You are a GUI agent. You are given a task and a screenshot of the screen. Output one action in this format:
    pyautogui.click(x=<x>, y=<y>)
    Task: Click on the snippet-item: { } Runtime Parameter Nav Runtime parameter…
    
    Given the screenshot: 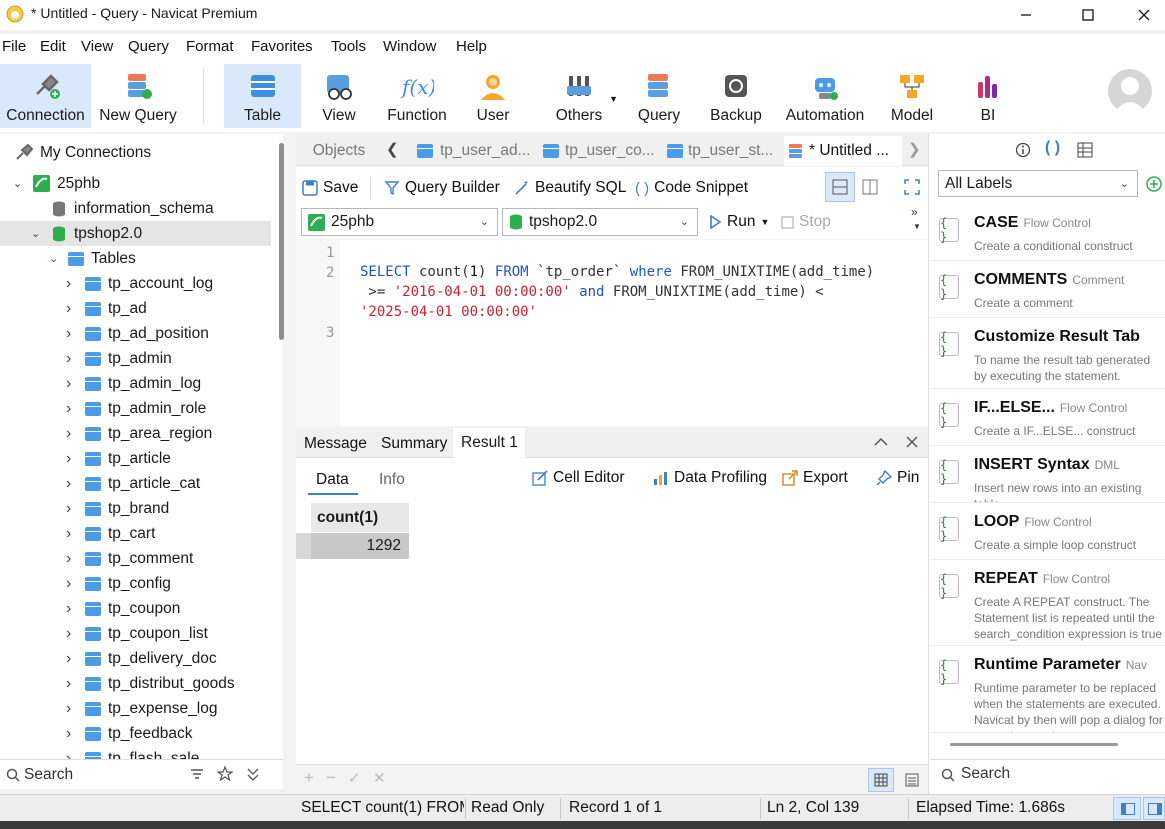 What is the action you would take?
    pyautogui.click(x=1047, y=690)
    